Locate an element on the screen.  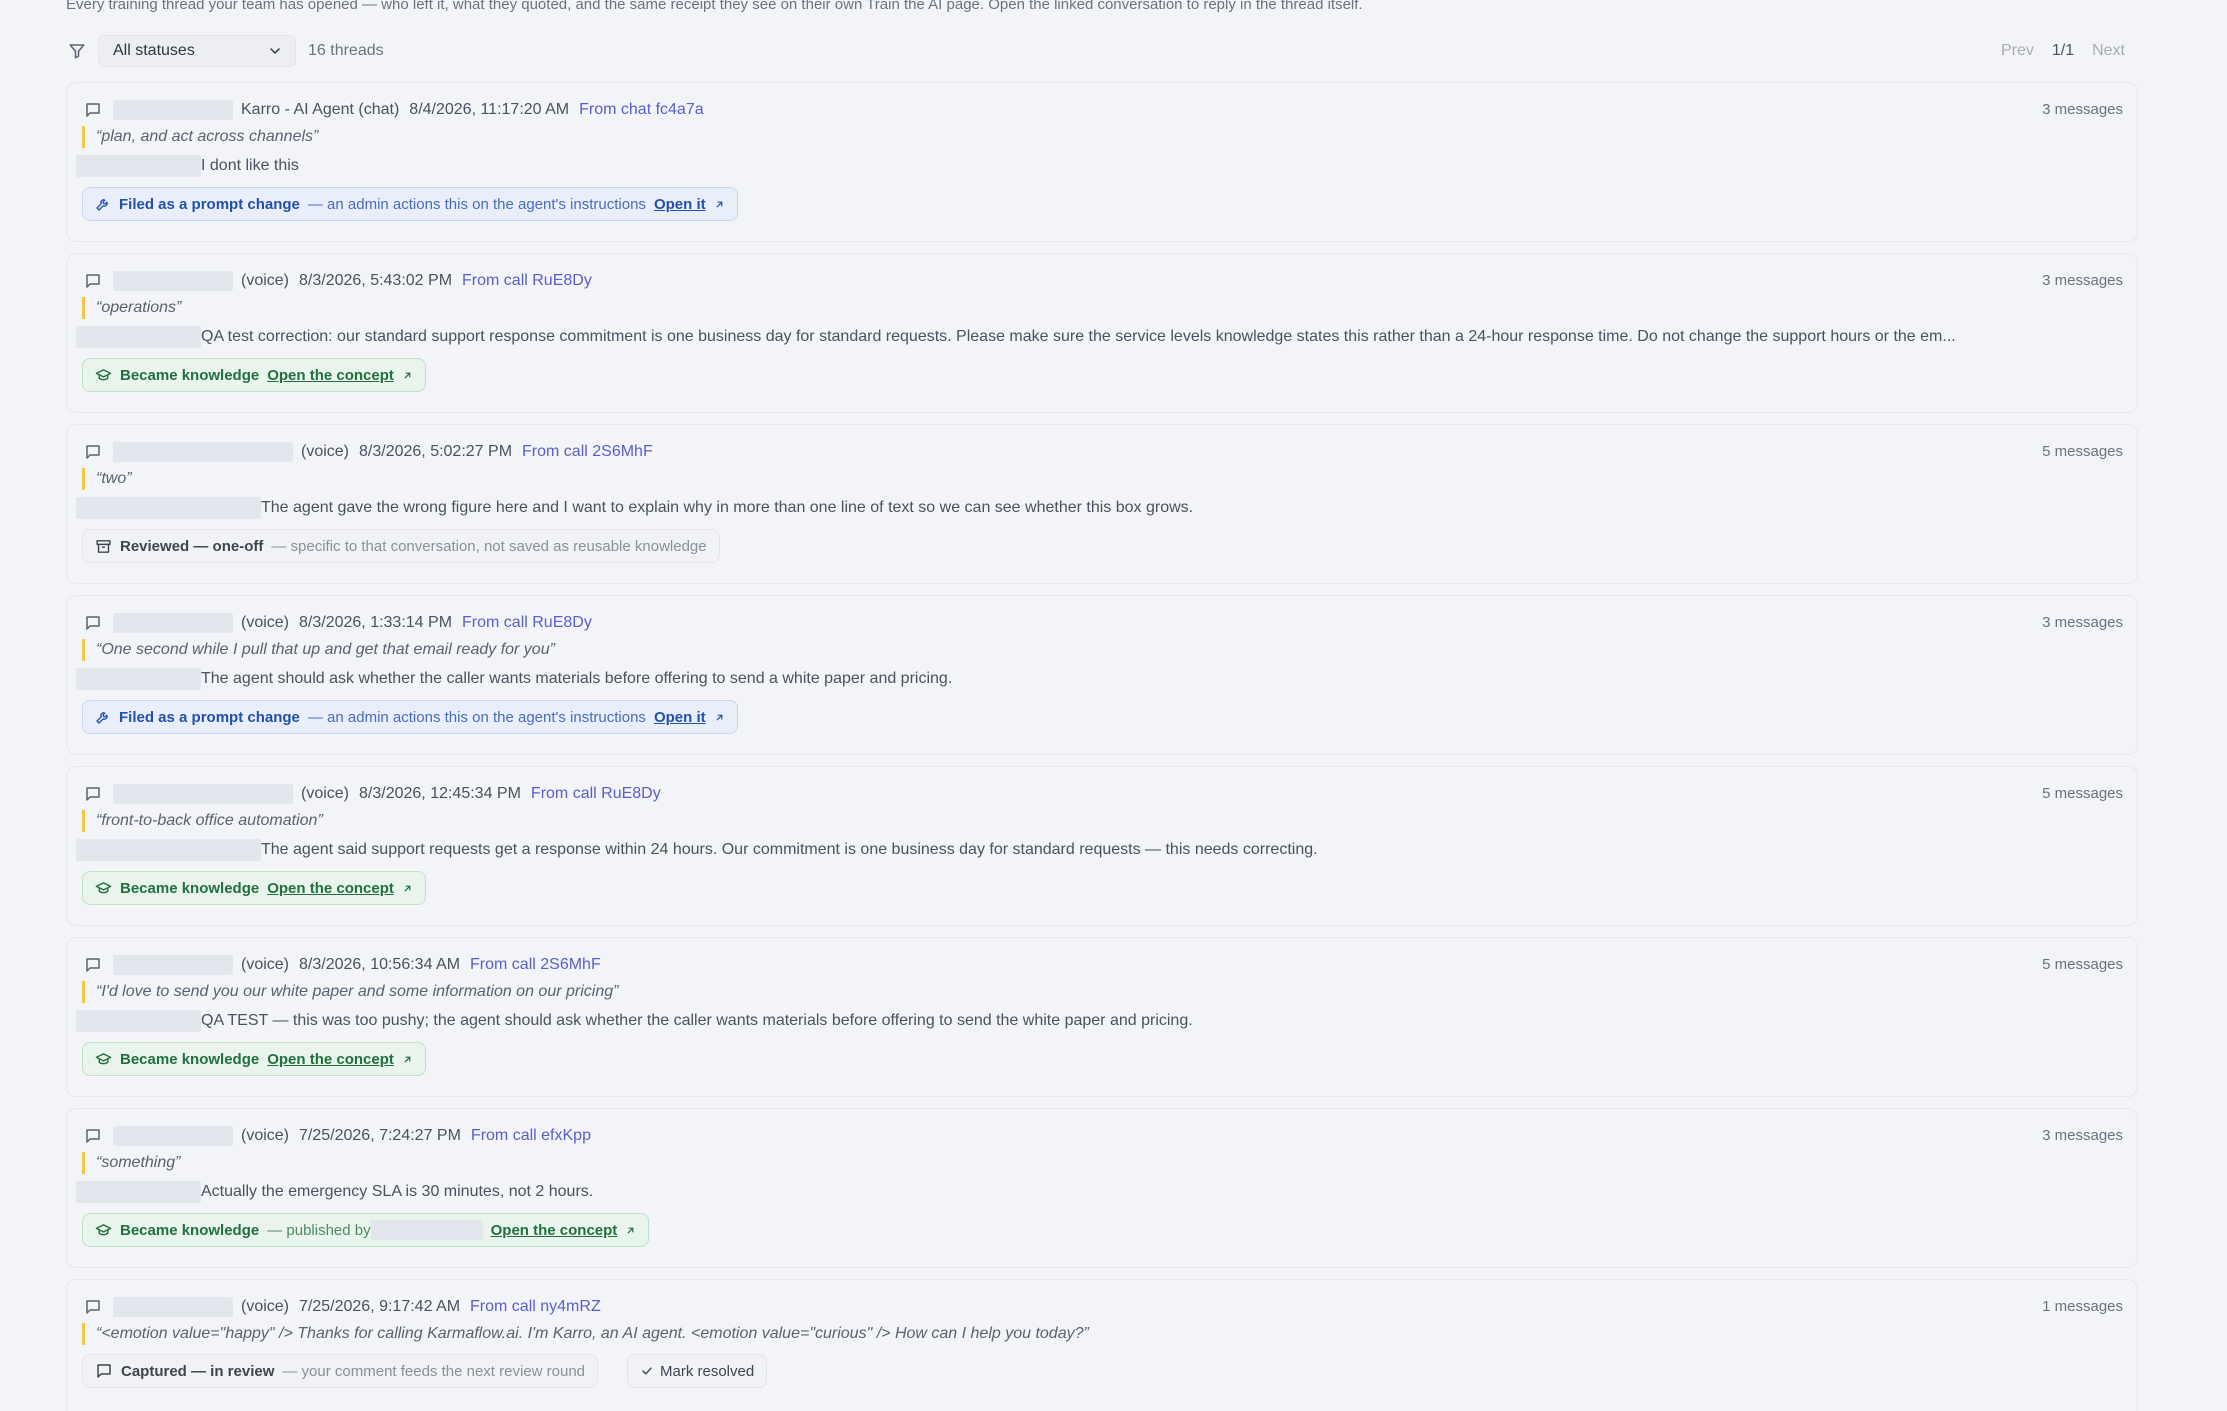
page-indicator: 1/1 is located at coordinates (2063, 50).